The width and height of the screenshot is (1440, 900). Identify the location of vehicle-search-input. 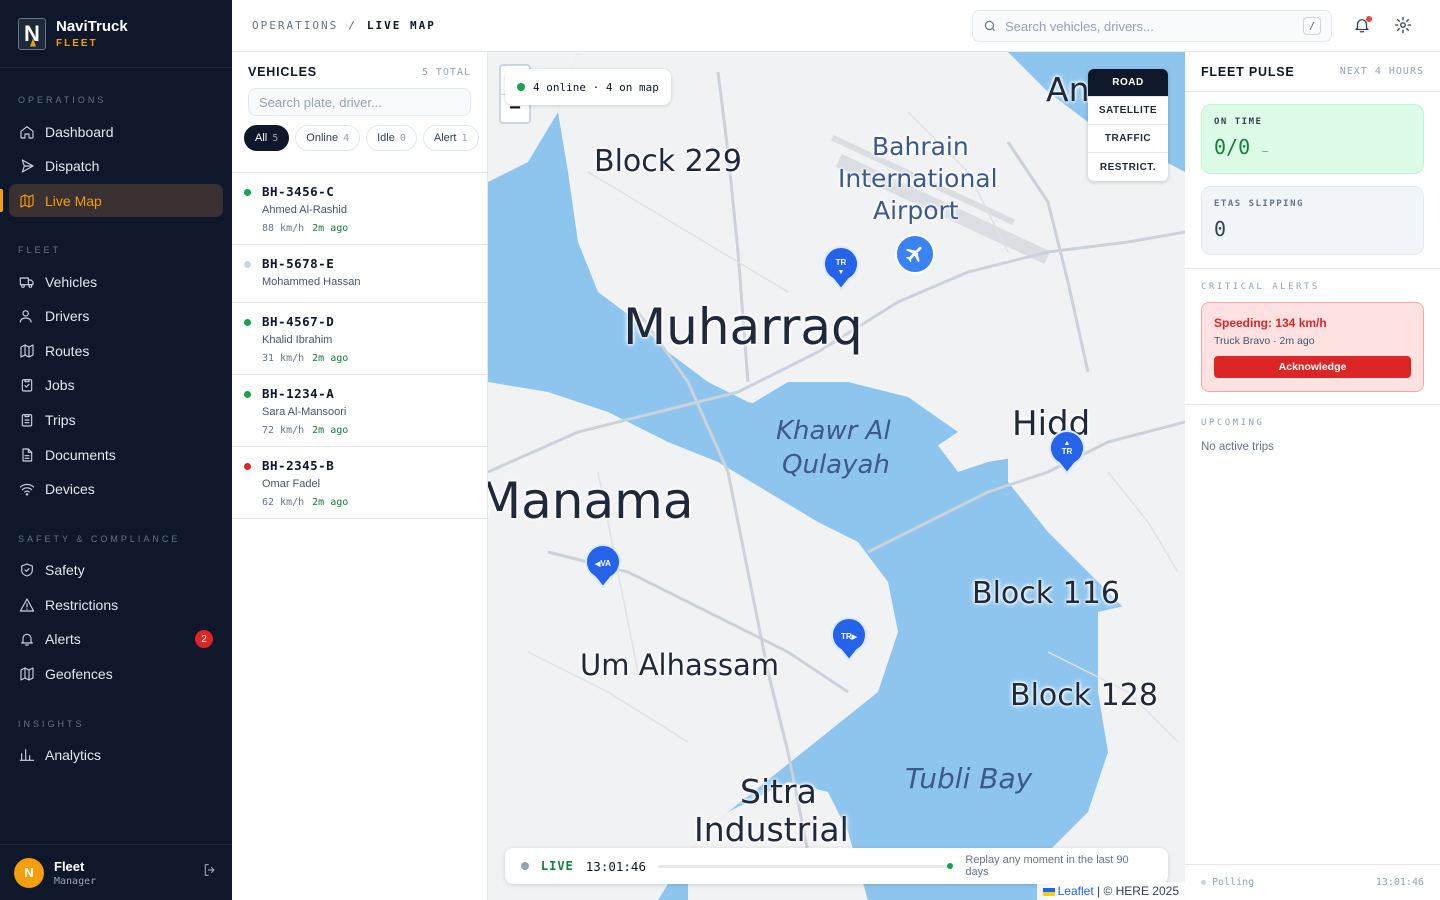
(359, 102).